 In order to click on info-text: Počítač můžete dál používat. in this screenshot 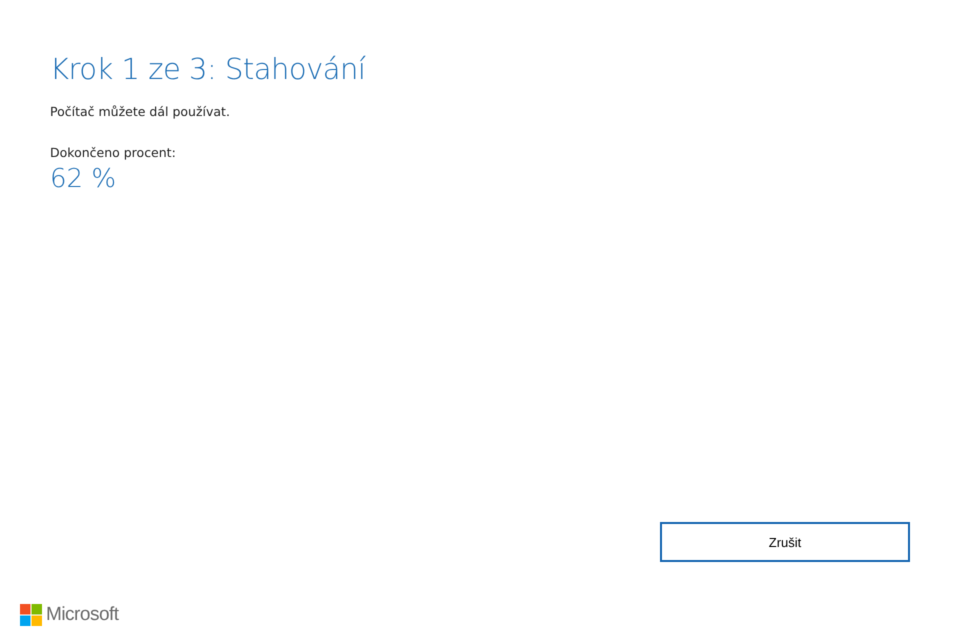, I will do `click(140, 111)`.